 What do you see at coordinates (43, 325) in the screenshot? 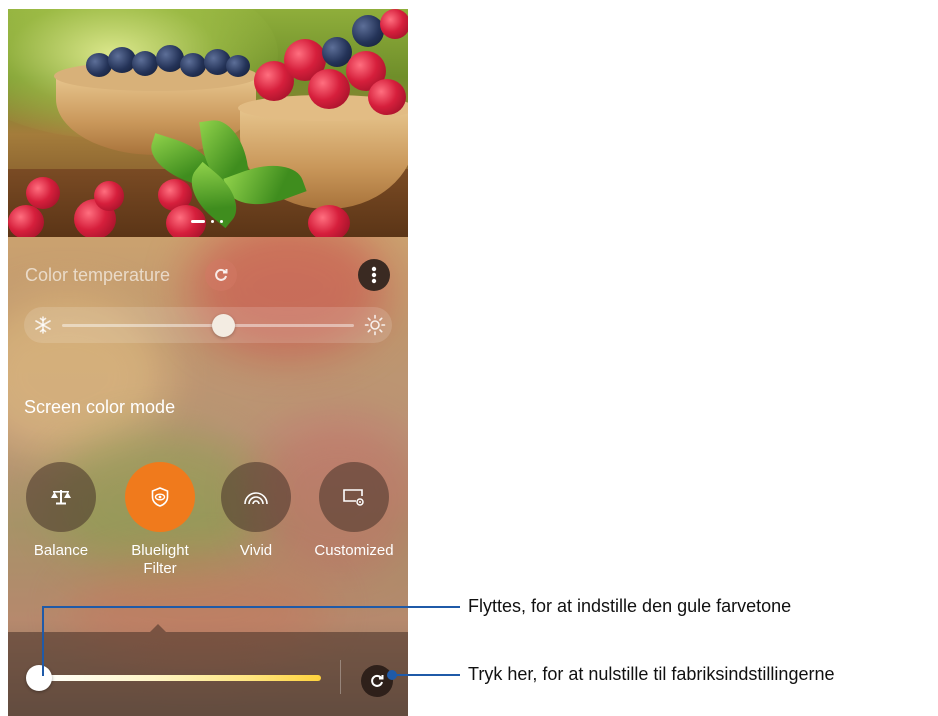
I see `snowflake-icon` at bounding box center [43, 325].